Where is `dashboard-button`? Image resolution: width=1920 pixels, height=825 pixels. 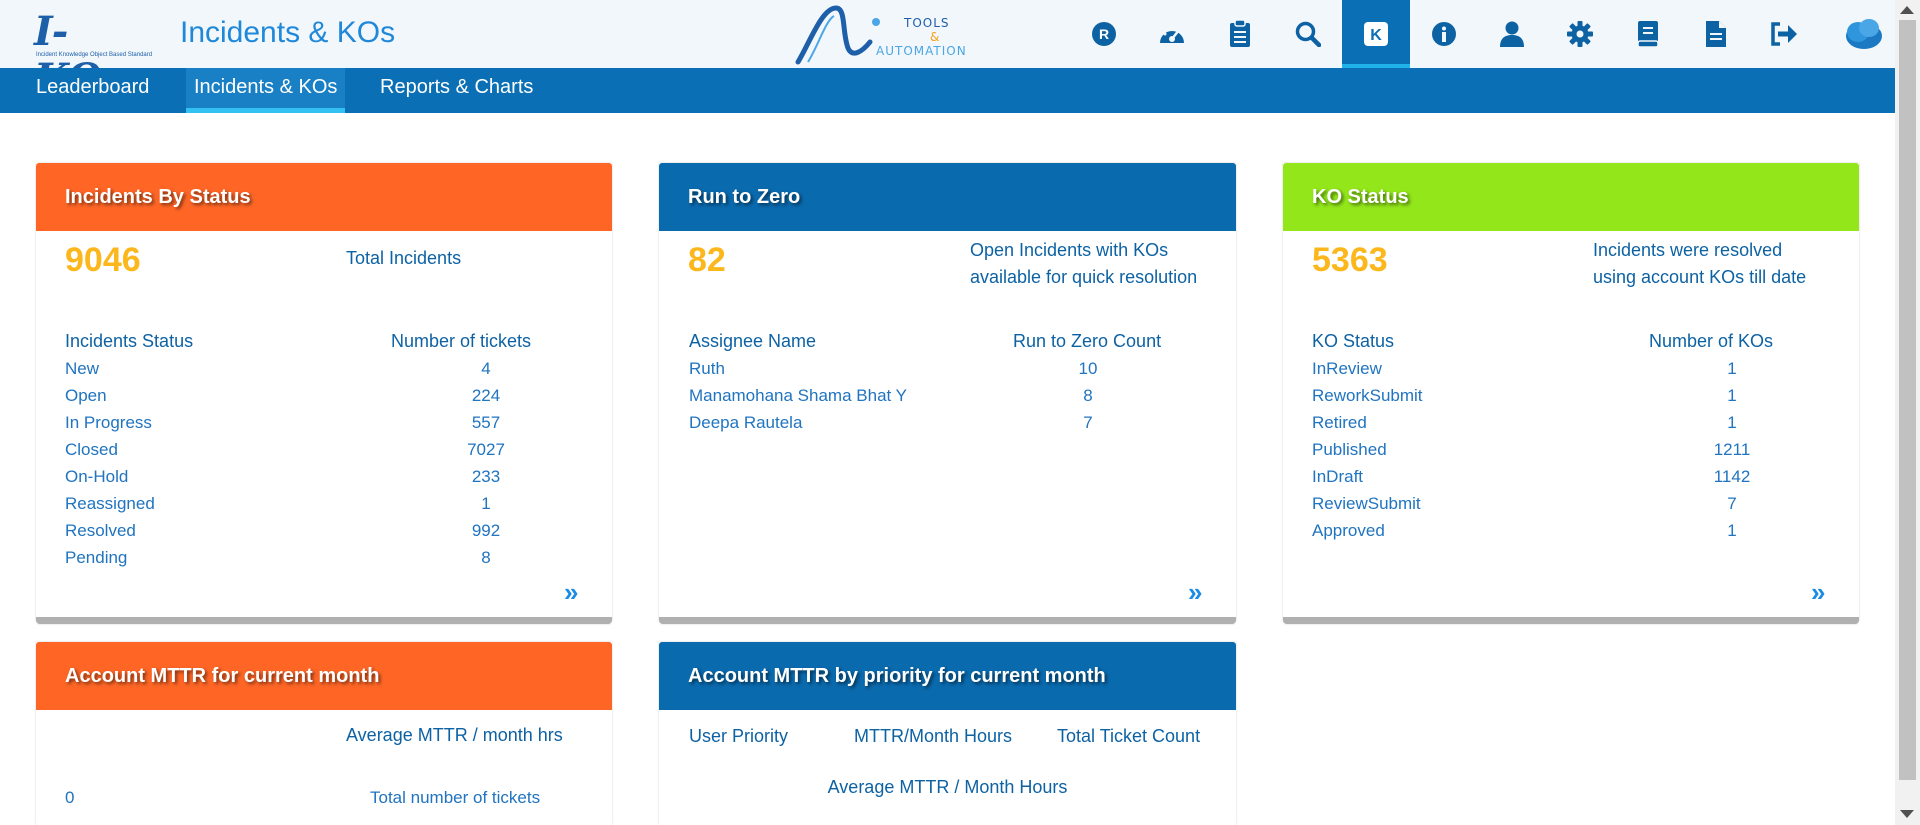 dashboard-button is located at coordinates (1172, 34).